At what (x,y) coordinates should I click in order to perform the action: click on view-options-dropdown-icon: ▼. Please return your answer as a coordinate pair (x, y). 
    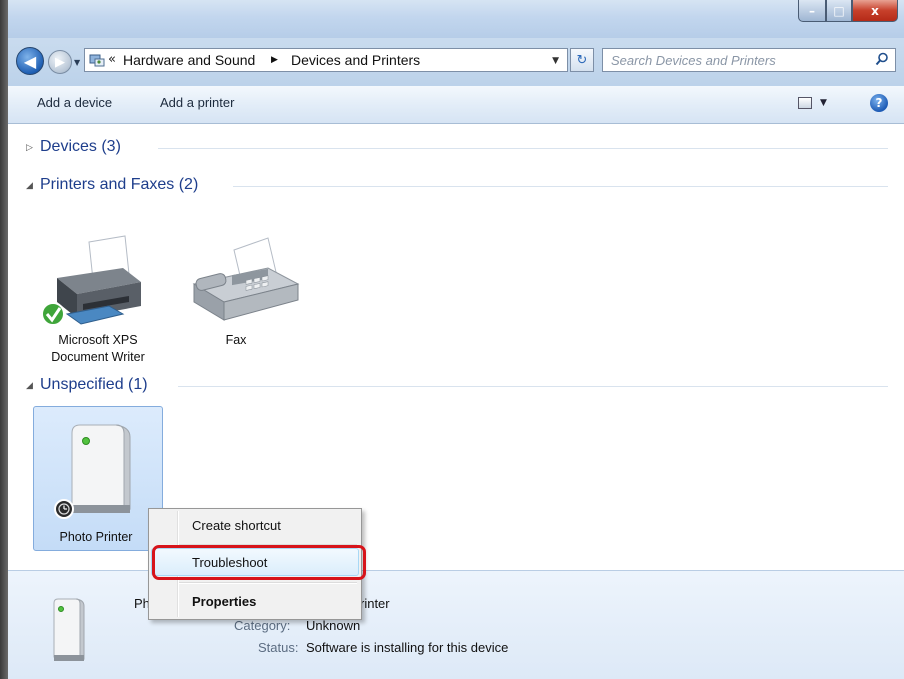
    Looking at the image, I should click on (823, 103).